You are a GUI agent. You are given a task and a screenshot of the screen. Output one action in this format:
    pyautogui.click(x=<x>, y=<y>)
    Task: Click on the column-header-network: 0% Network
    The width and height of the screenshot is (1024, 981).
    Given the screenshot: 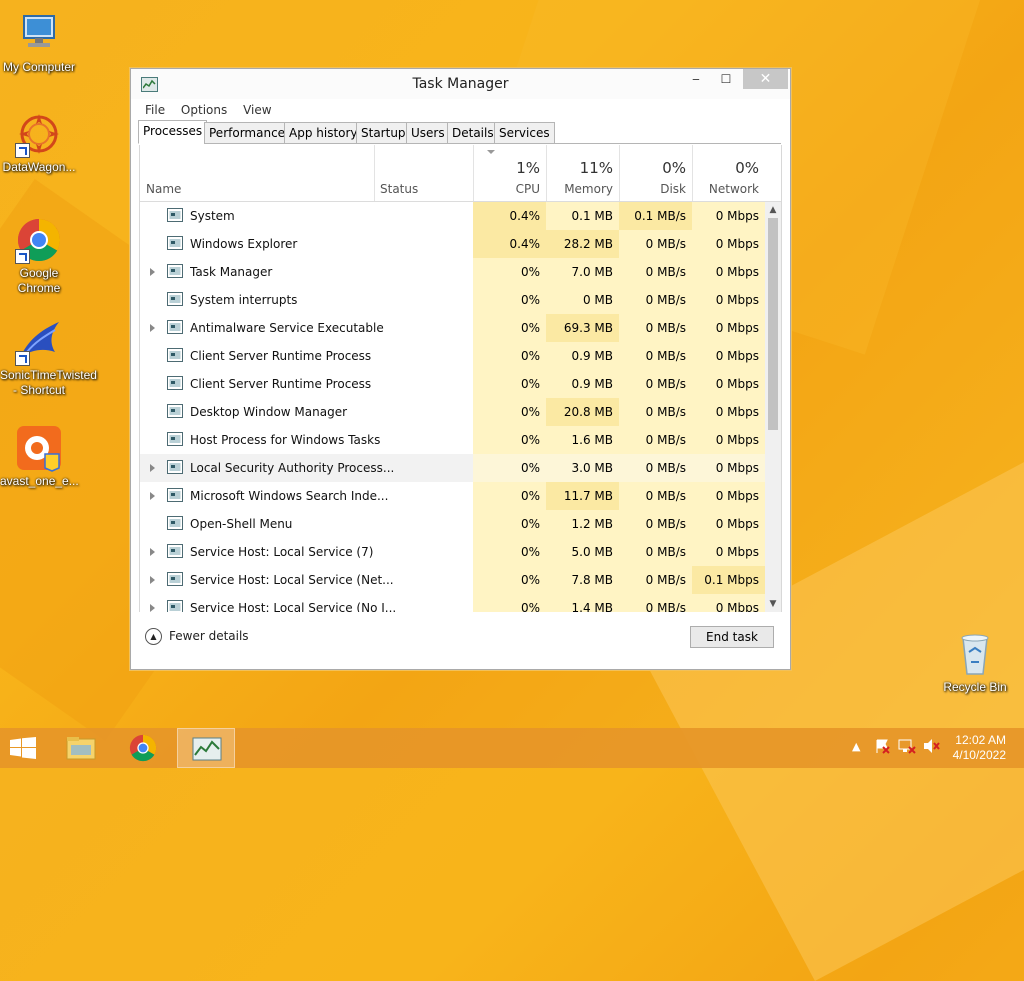 What is the action you would take?
    pyautogui.click(x=728, y=173)
    